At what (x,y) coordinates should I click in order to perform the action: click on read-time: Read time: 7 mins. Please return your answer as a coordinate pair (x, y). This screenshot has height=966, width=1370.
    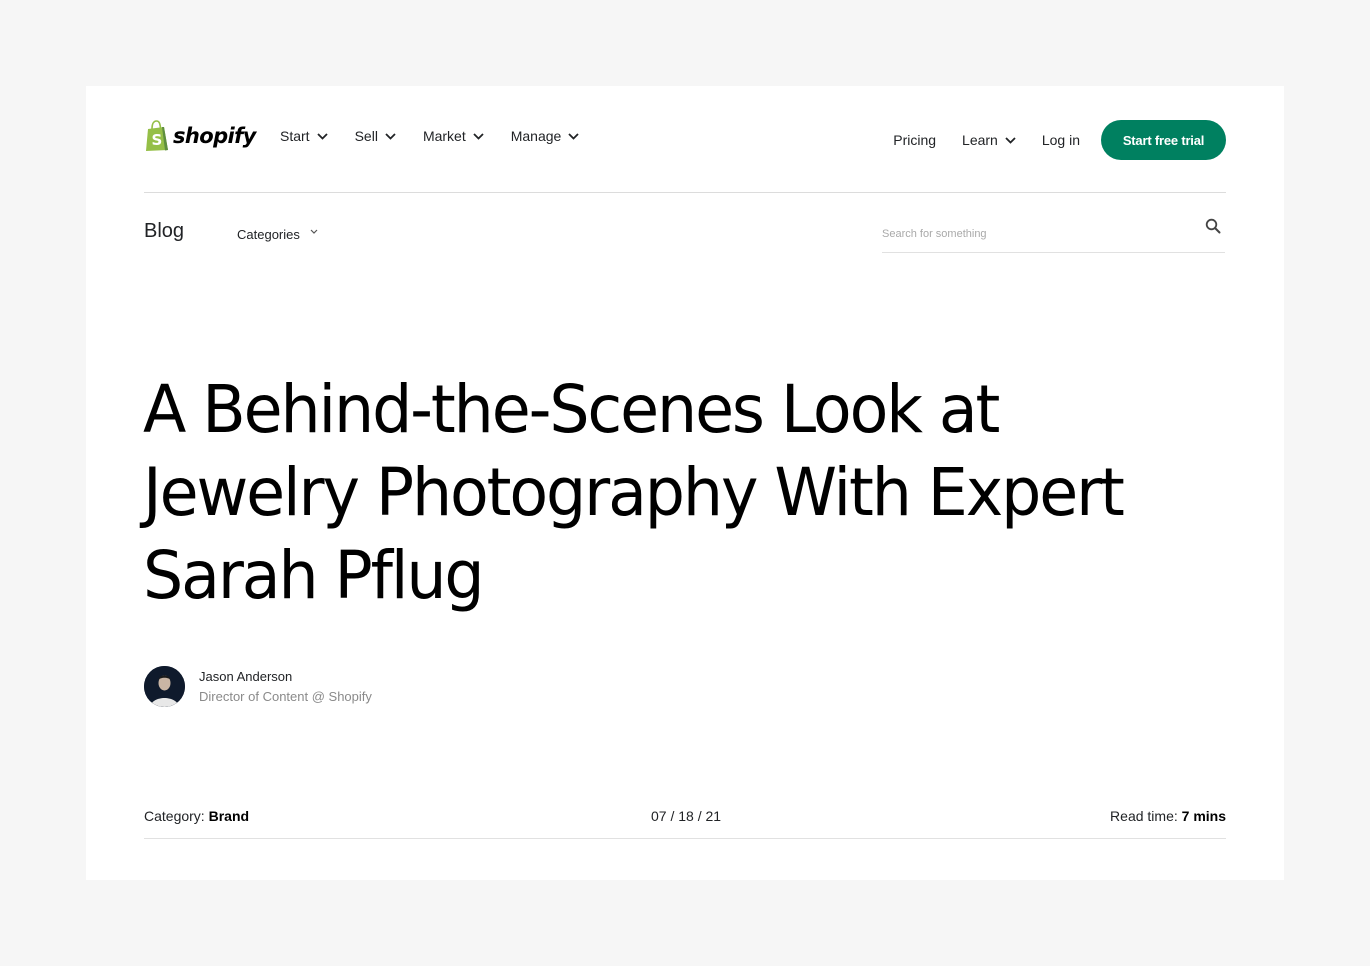
    Looking at the image, I should click on (1168, 816).